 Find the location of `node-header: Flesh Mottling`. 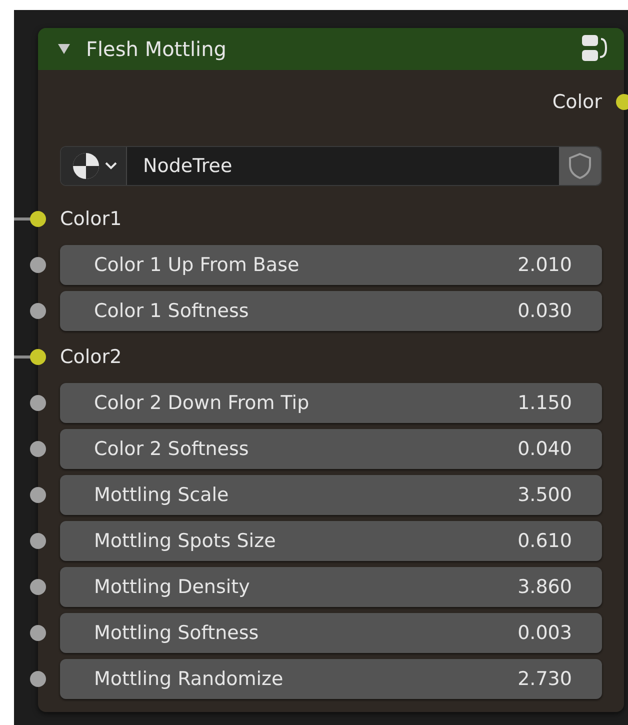

node-header: Flesh Mottling is located at coordinates (331, 49).